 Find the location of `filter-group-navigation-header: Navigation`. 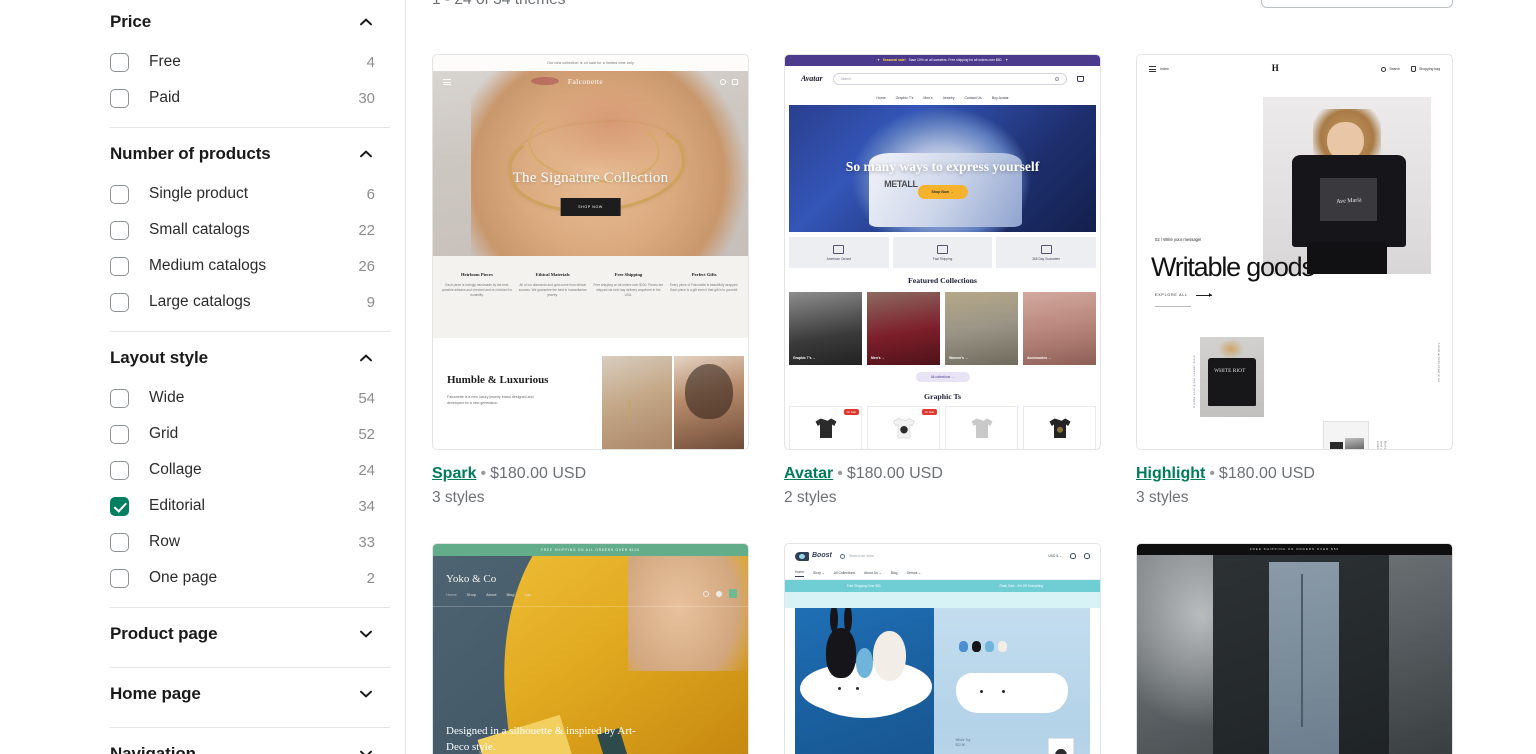

filter-group-navigation-header: Navigation is located at coordinates (249, 743).